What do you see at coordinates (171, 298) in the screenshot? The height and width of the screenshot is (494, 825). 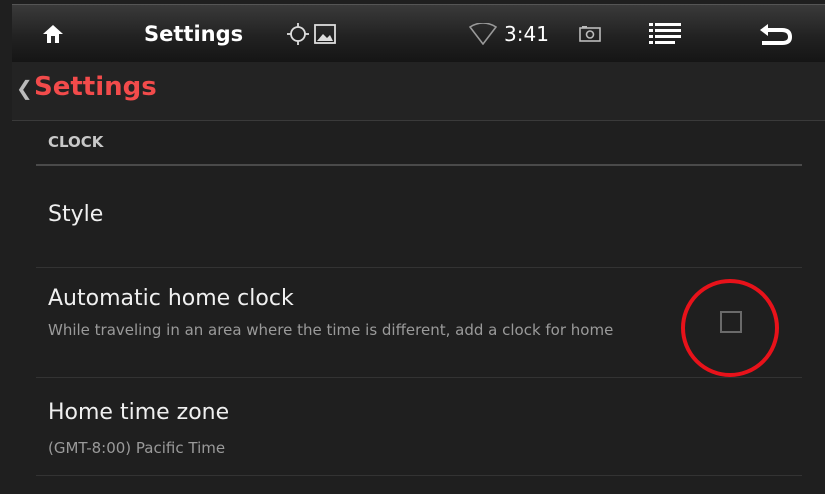 I see `setting-title: Automatic home clock` at bounding box center [171, 298].